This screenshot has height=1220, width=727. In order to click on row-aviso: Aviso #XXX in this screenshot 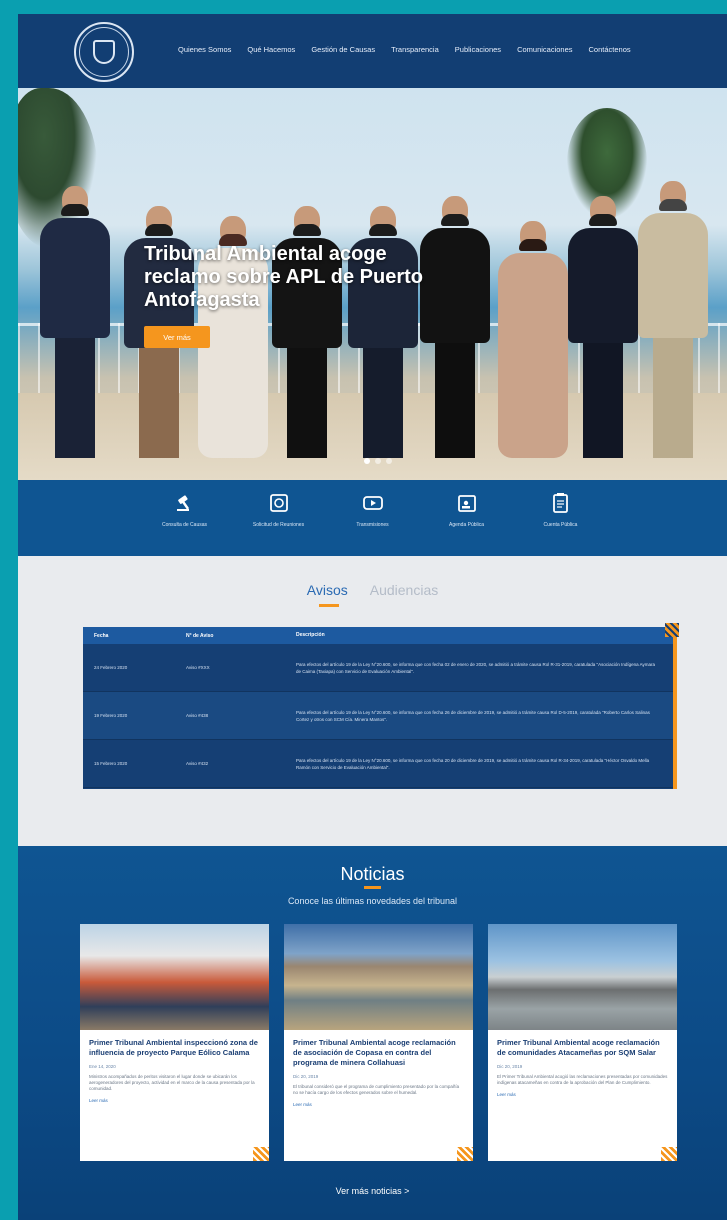, I will do `click(198, 667)`.